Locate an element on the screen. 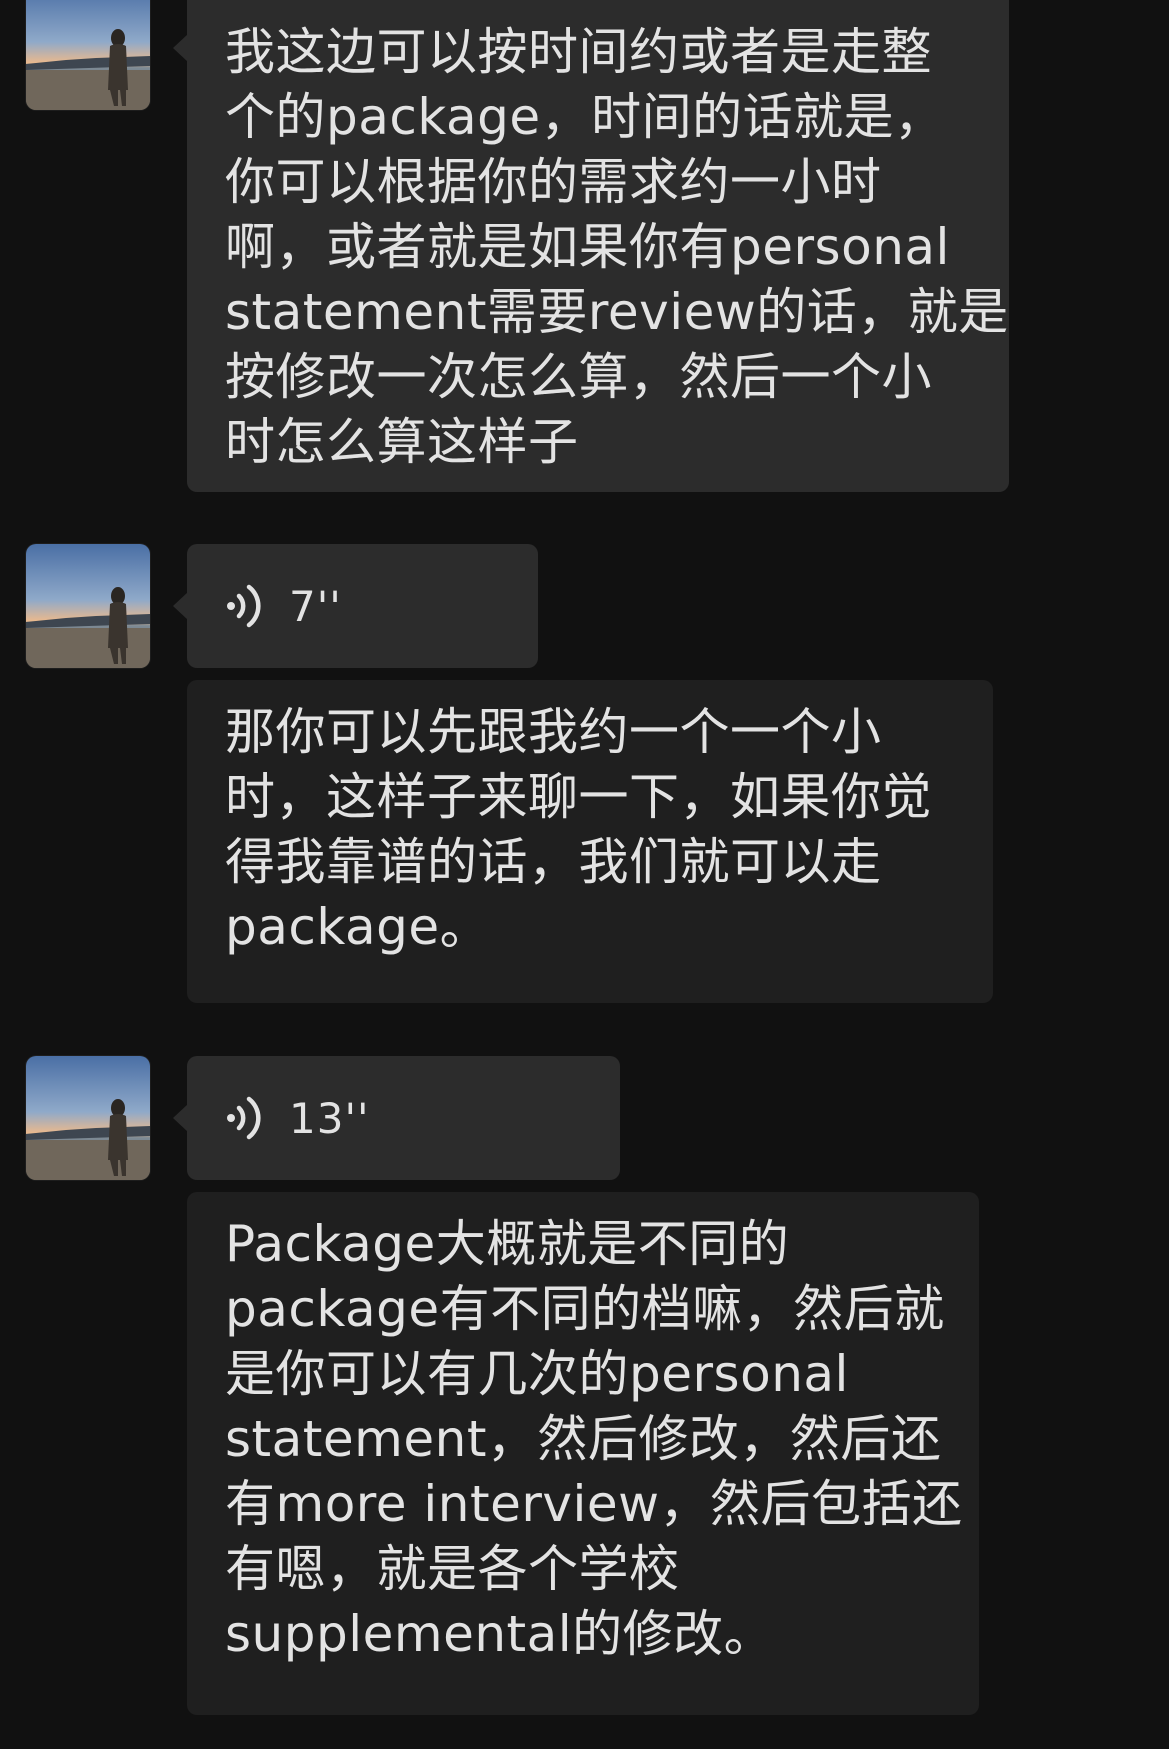 Image resolution: width=1169 pixels, height=1749 pixels. message-line: supplemental的修改。 is located at coordinates (500, 1634).